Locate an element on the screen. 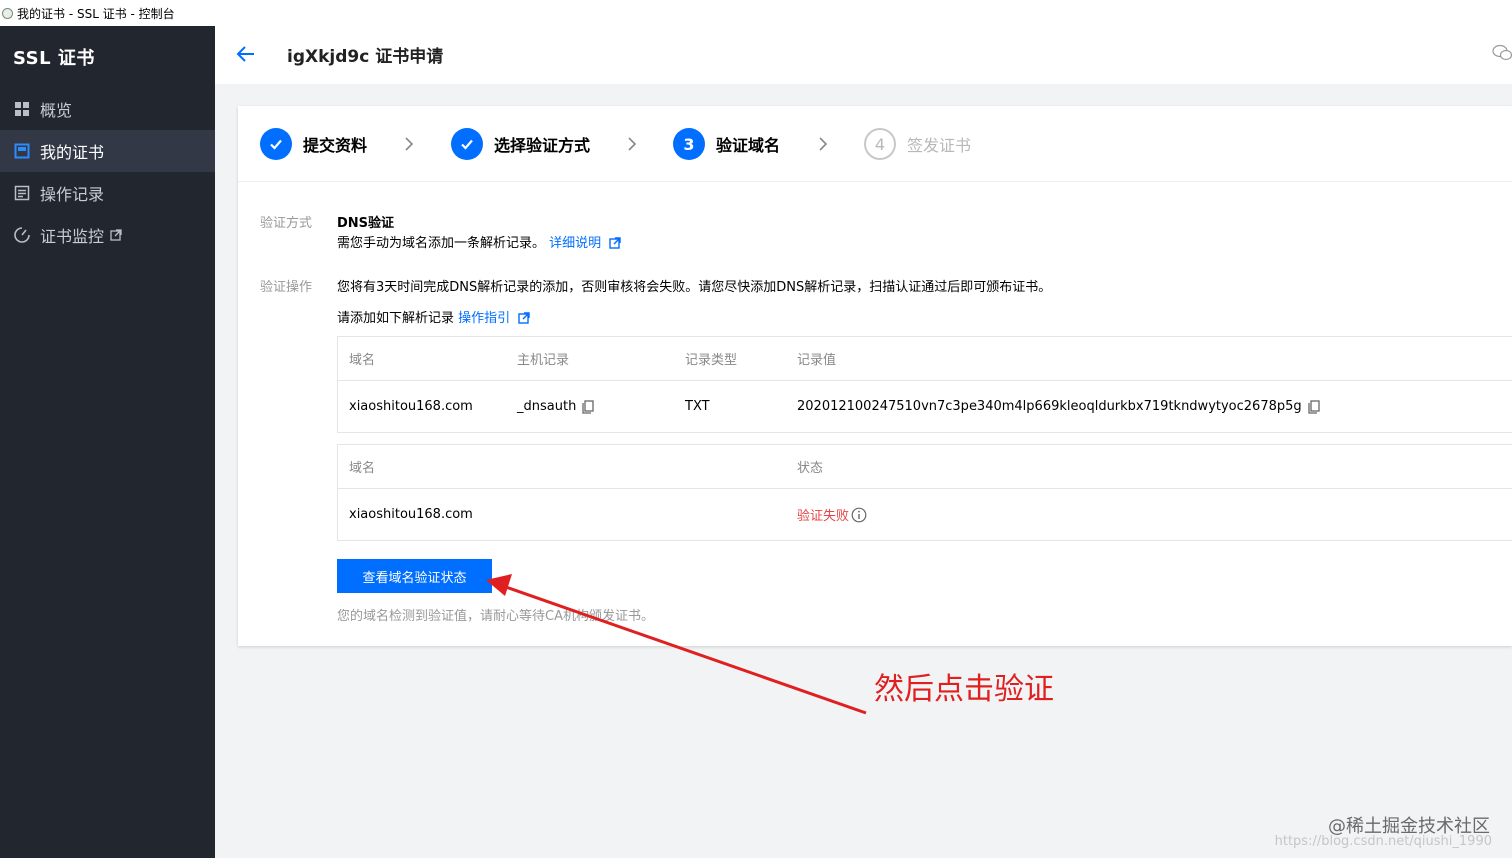  info-icon is located at coordinates (859, 515).